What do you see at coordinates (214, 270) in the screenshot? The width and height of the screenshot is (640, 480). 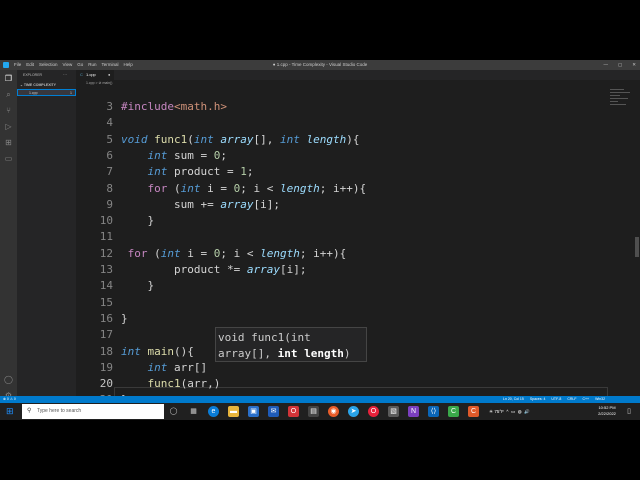 I see `code-text: product *= array[i];` at bounding box center [214, 270].